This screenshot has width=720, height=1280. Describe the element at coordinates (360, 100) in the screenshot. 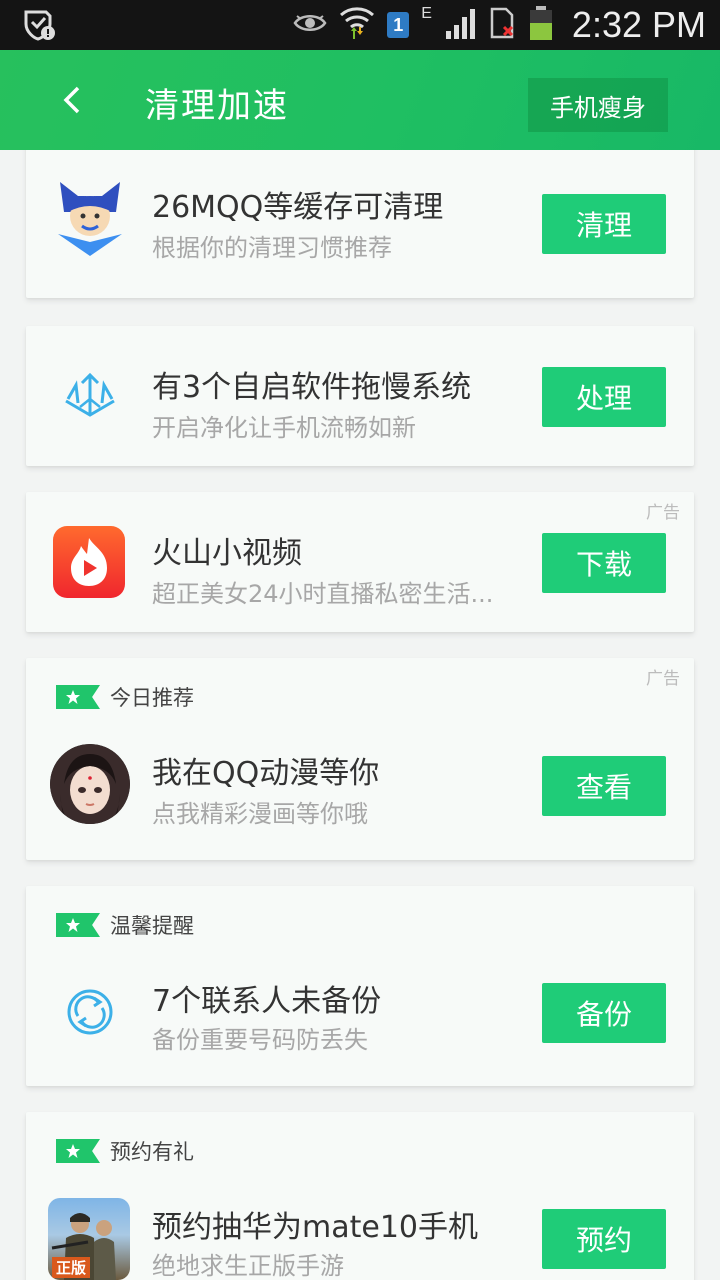

I see `app-bar: 清理加速 手机瘦身` at that location.